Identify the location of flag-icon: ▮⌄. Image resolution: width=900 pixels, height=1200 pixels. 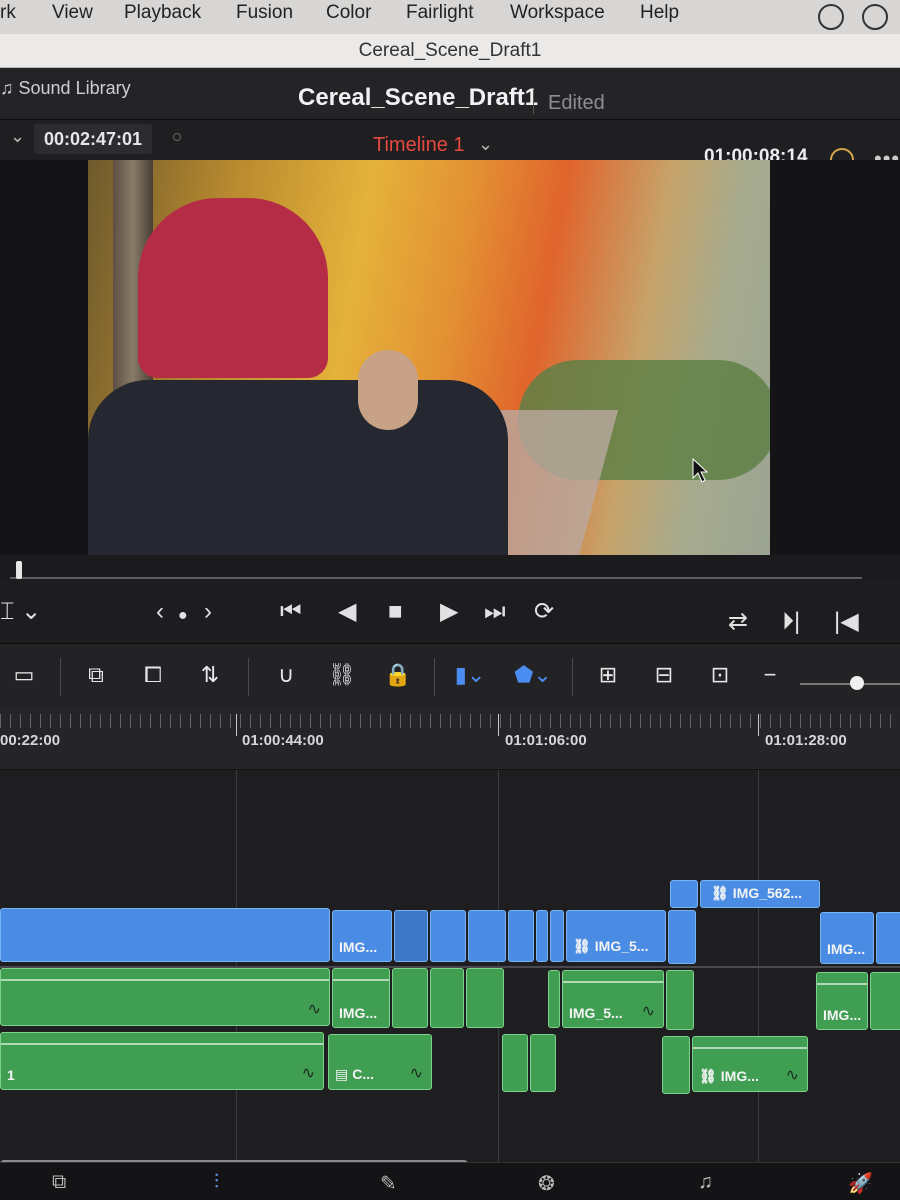
(470, 675).